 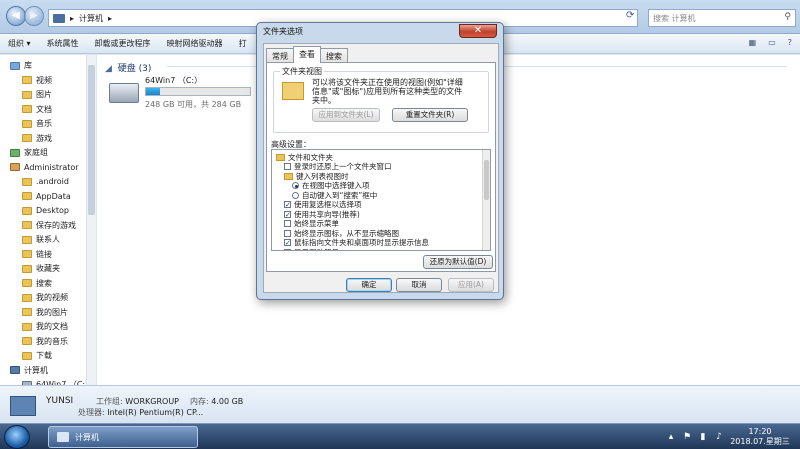 I want to click on advanced-scrollbar-thumb, so click(x=486, y=180).